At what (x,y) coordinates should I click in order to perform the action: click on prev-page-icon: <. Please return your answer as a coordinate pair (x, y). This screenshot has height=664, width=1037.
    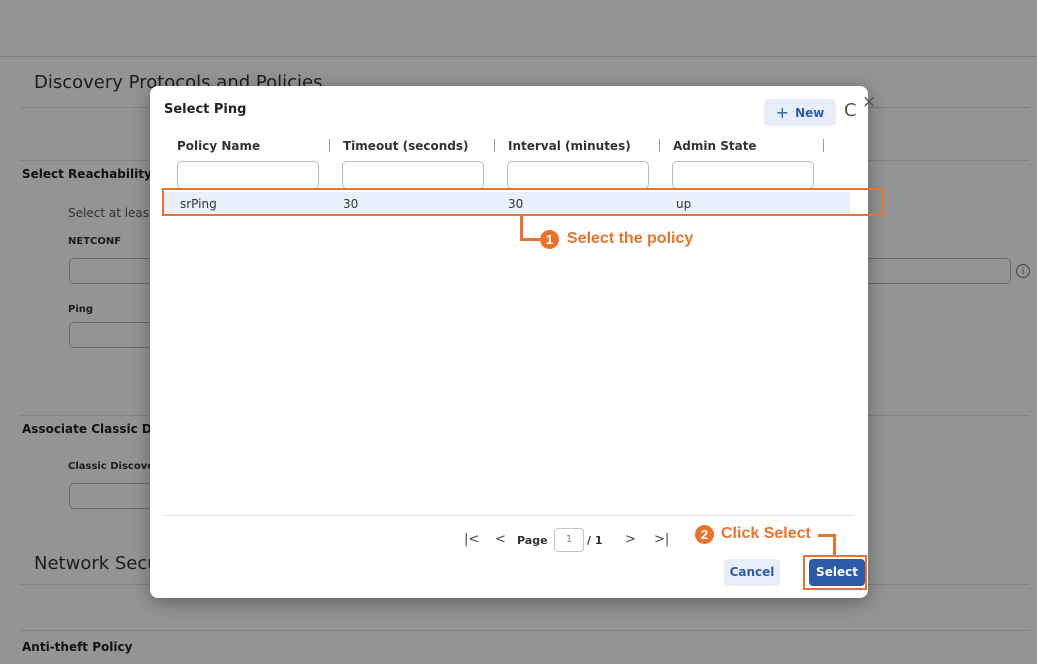
    Looking at the image, I should click on (500, 539).